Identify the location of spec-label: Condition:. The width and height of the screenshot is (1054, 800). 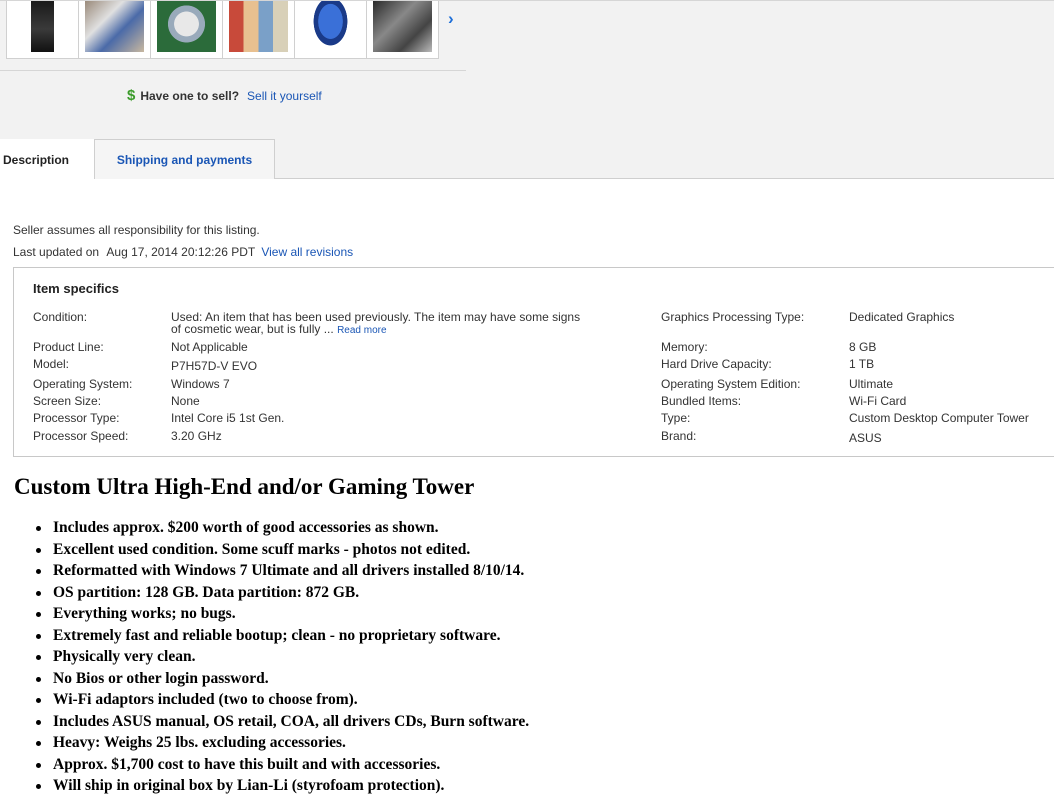
(60, 317).